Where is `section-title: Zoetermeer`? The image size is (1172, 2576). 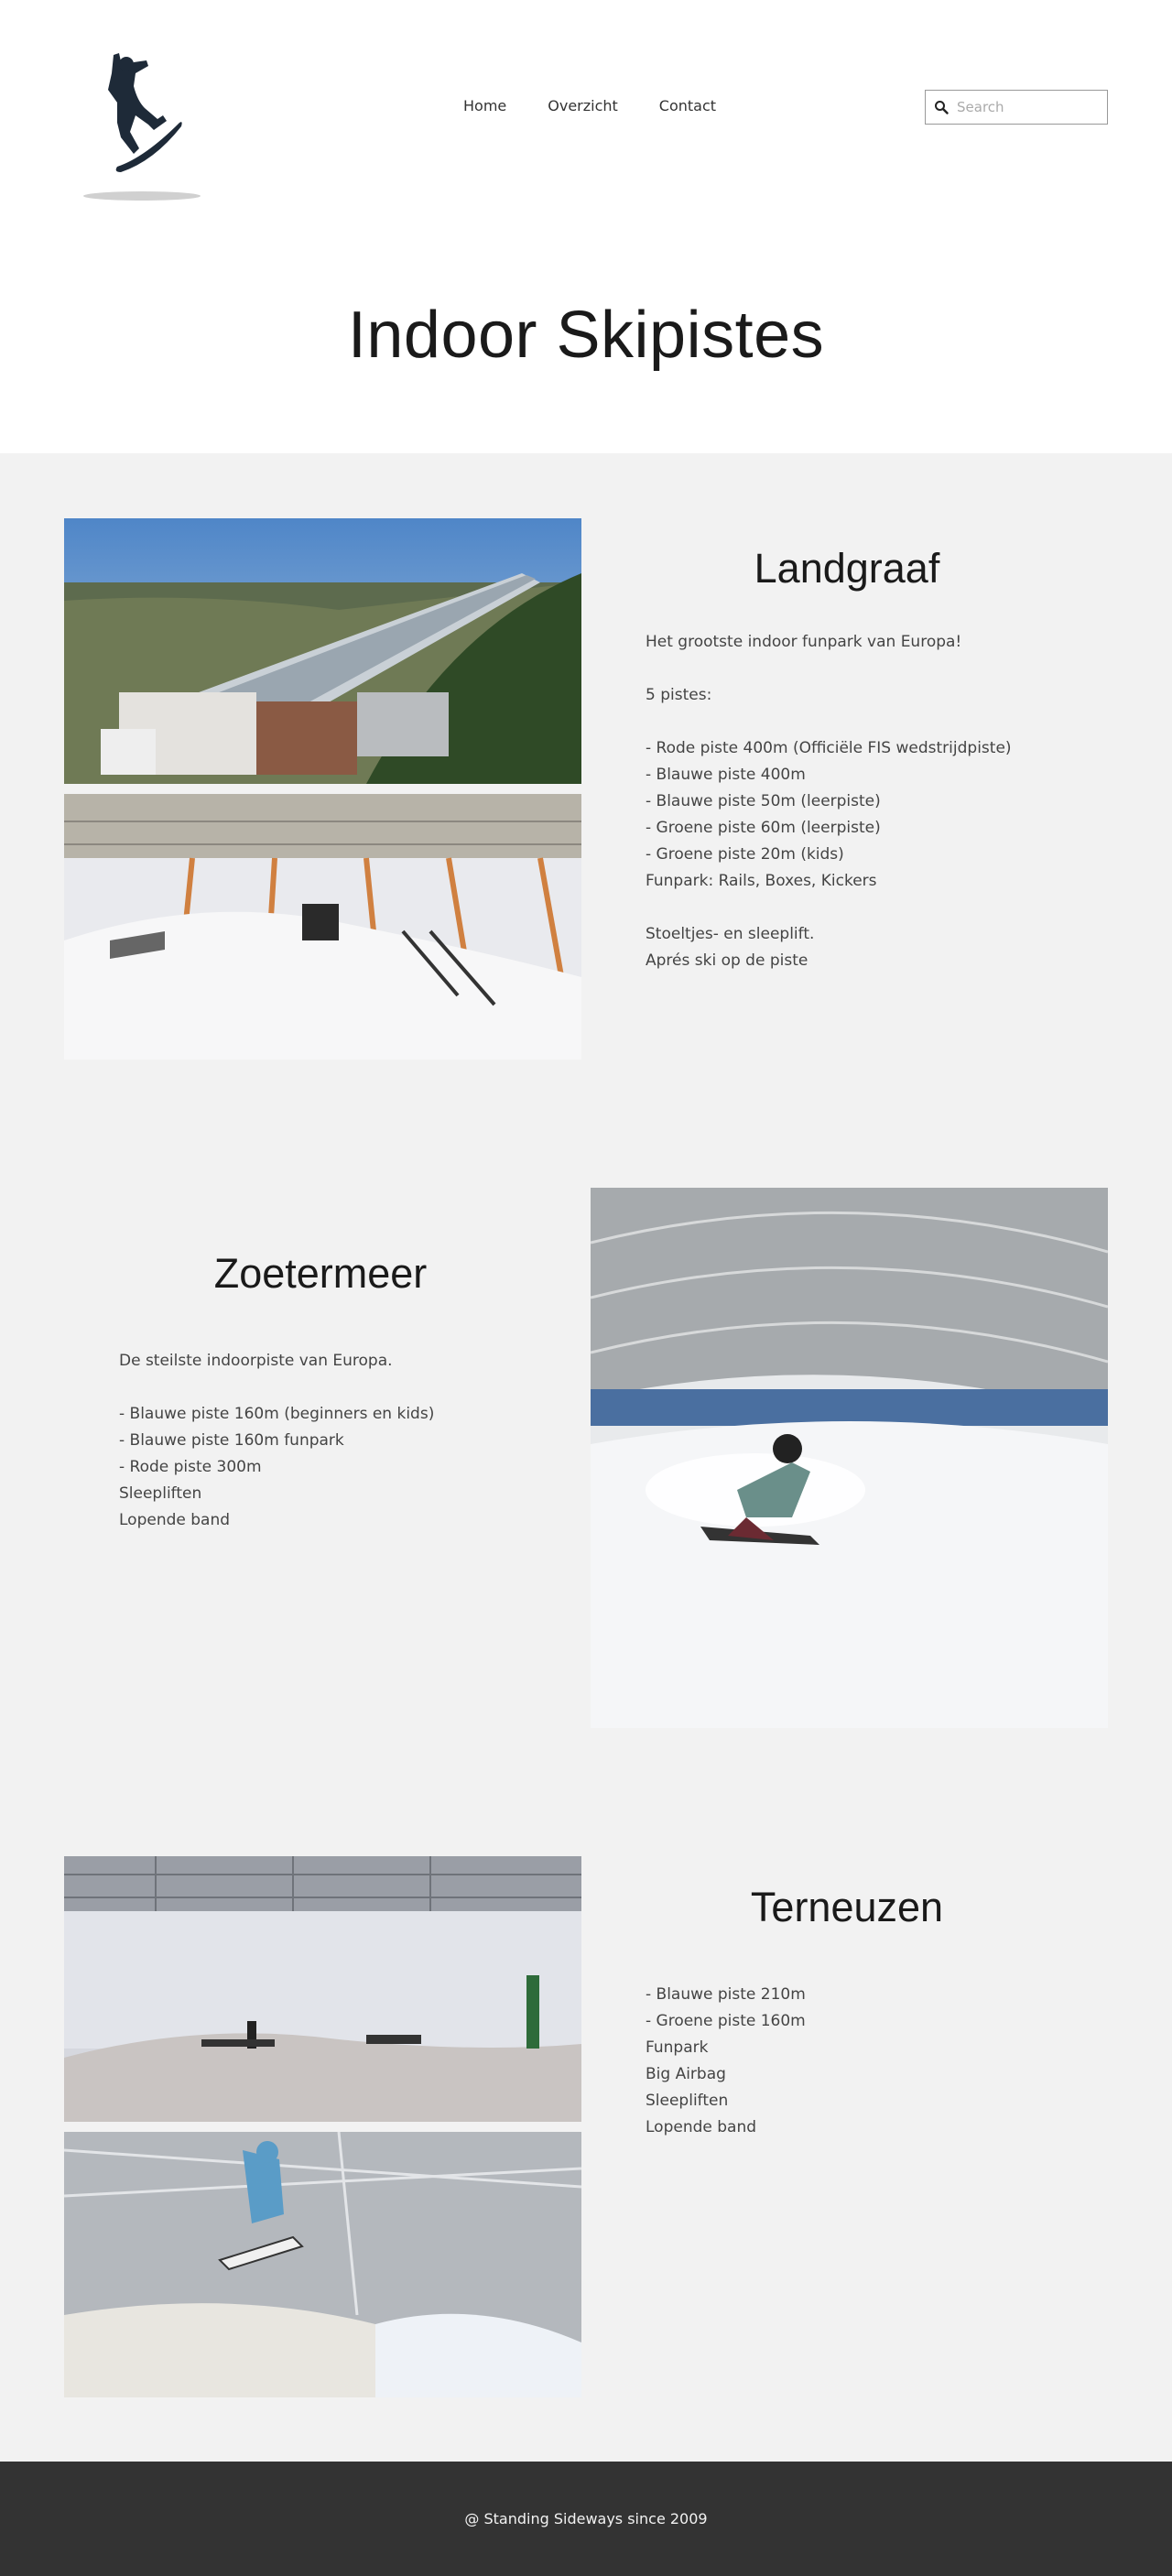
section-title: Zoetermeer is located at coordinates (320, 1273).